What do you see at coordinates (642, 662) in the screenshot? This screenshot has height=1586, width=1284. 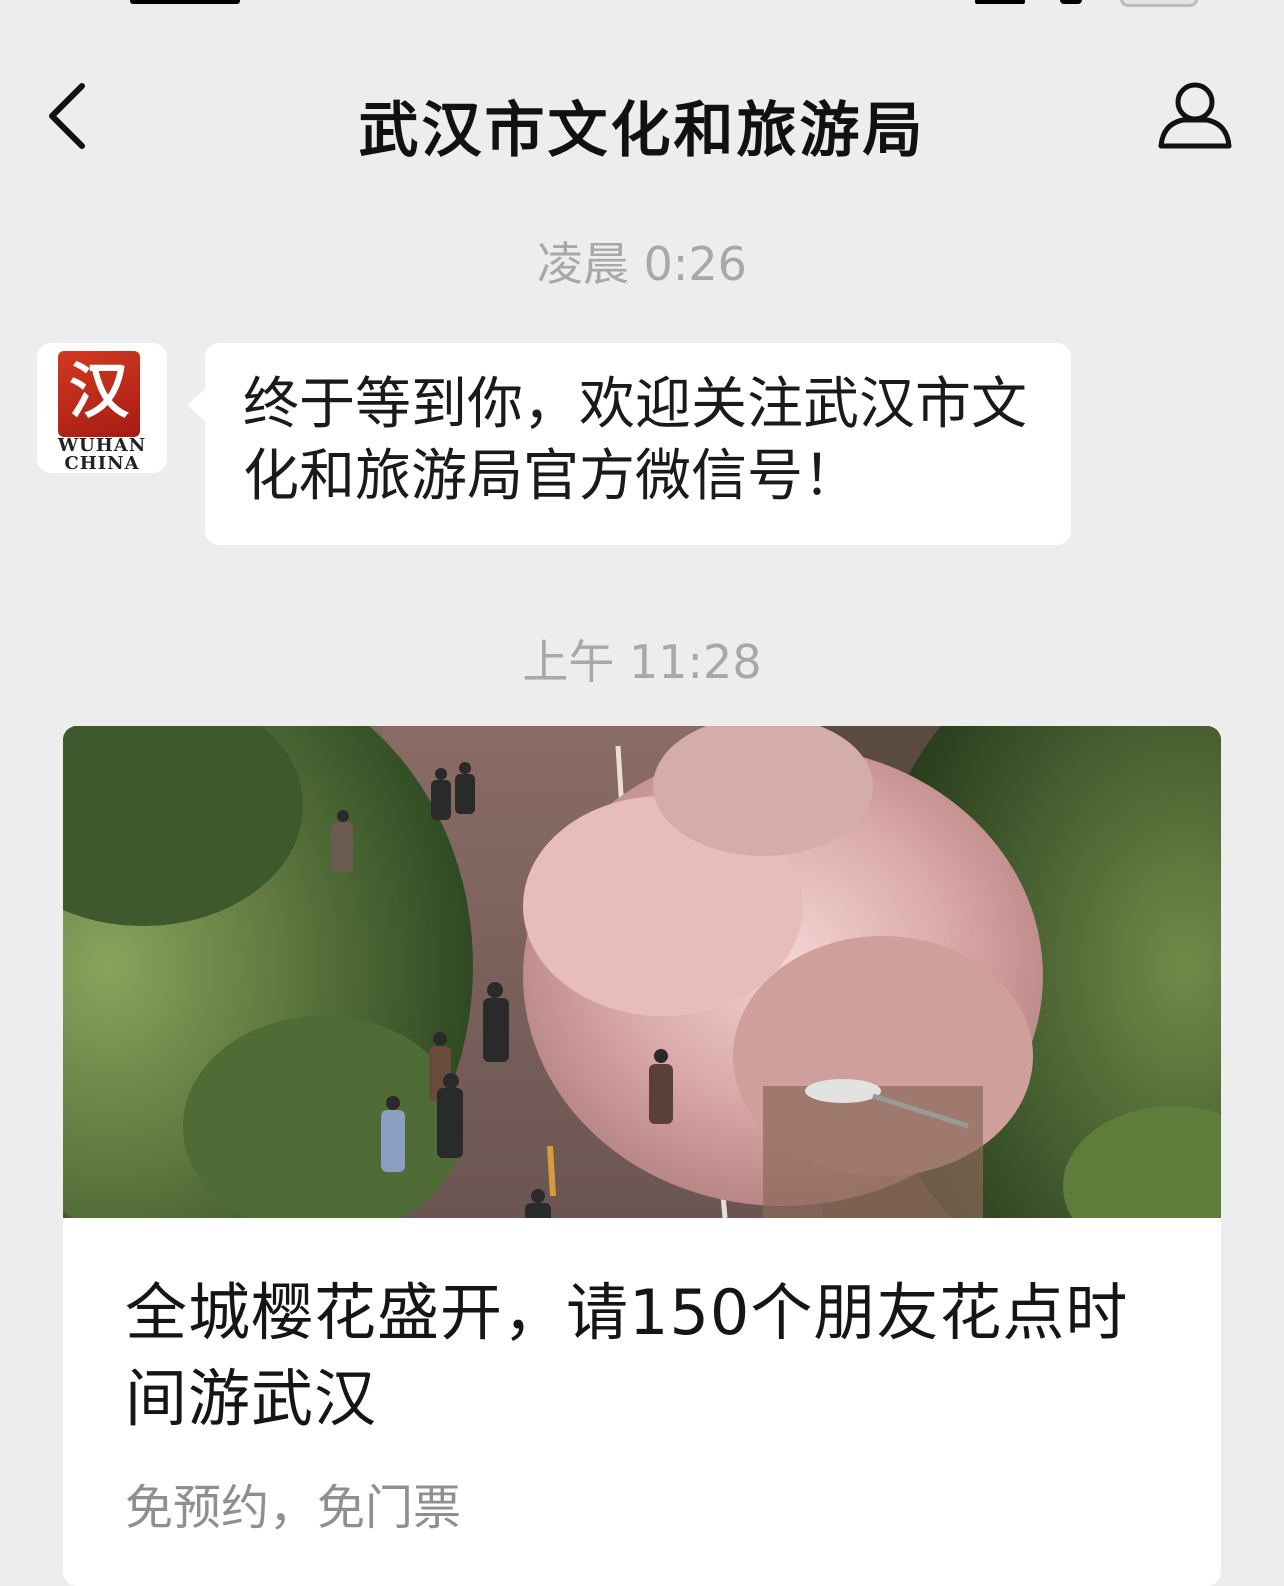 I see `message-timestamp: 上午 11:28` at bounding box center [642, 662].